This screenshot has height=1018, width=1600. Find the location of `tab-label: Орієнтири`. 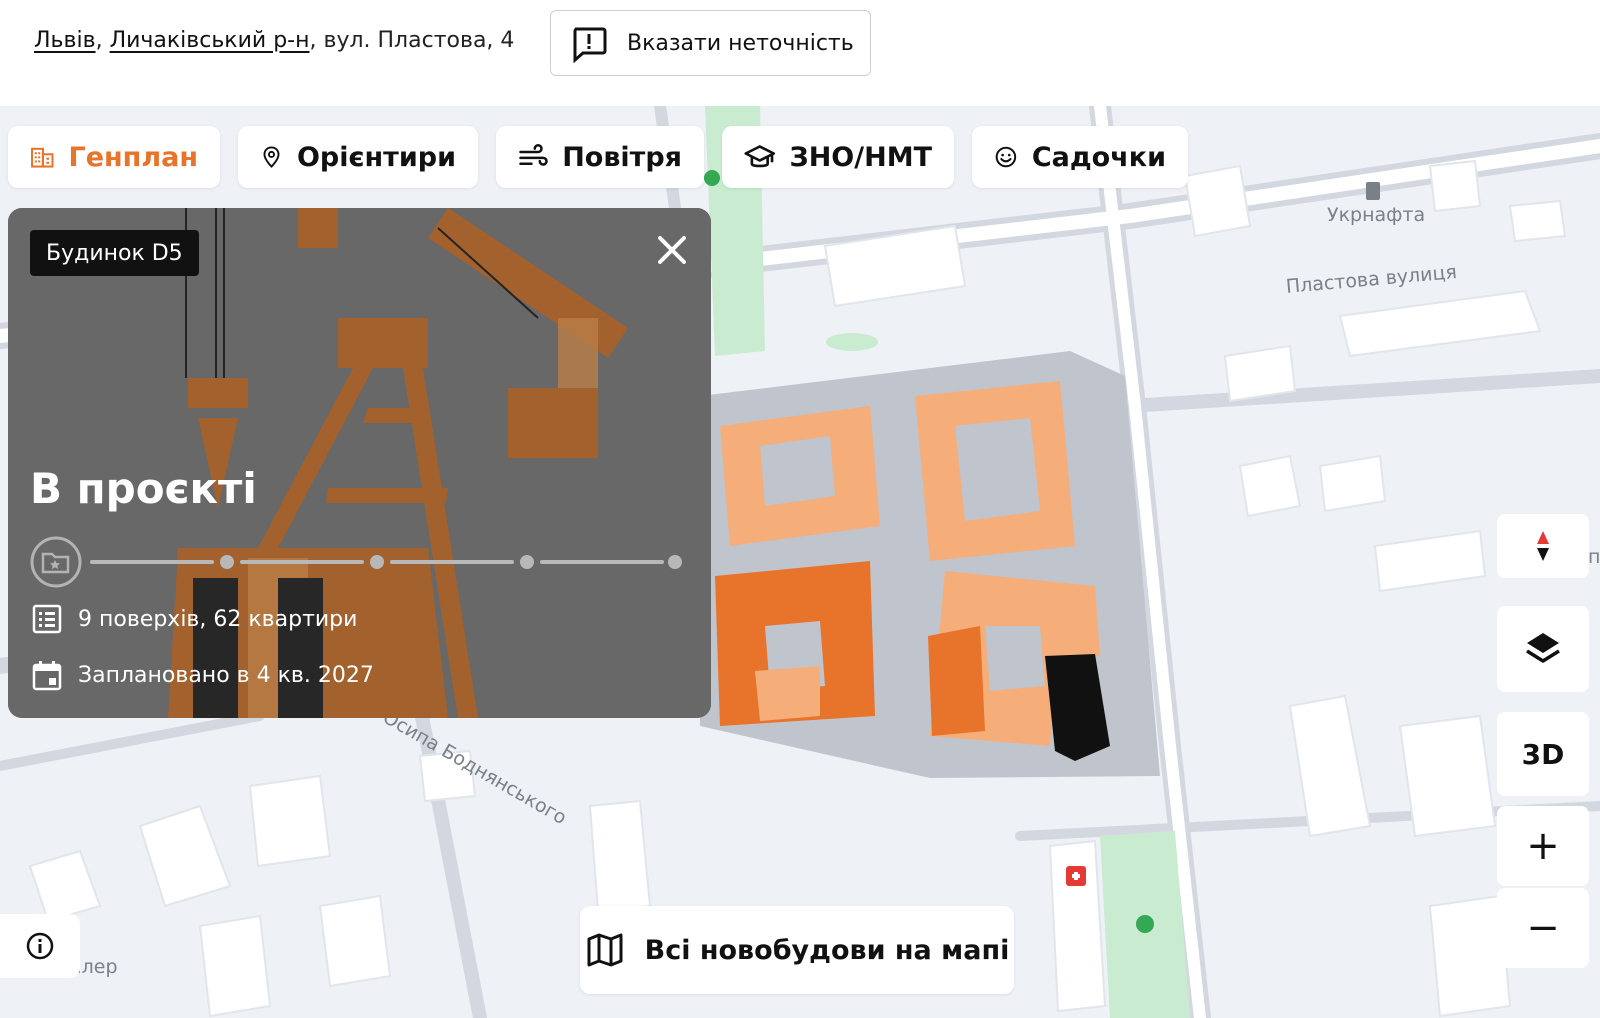

tab-label: Орієнтири is located at coordinates (376, 157).